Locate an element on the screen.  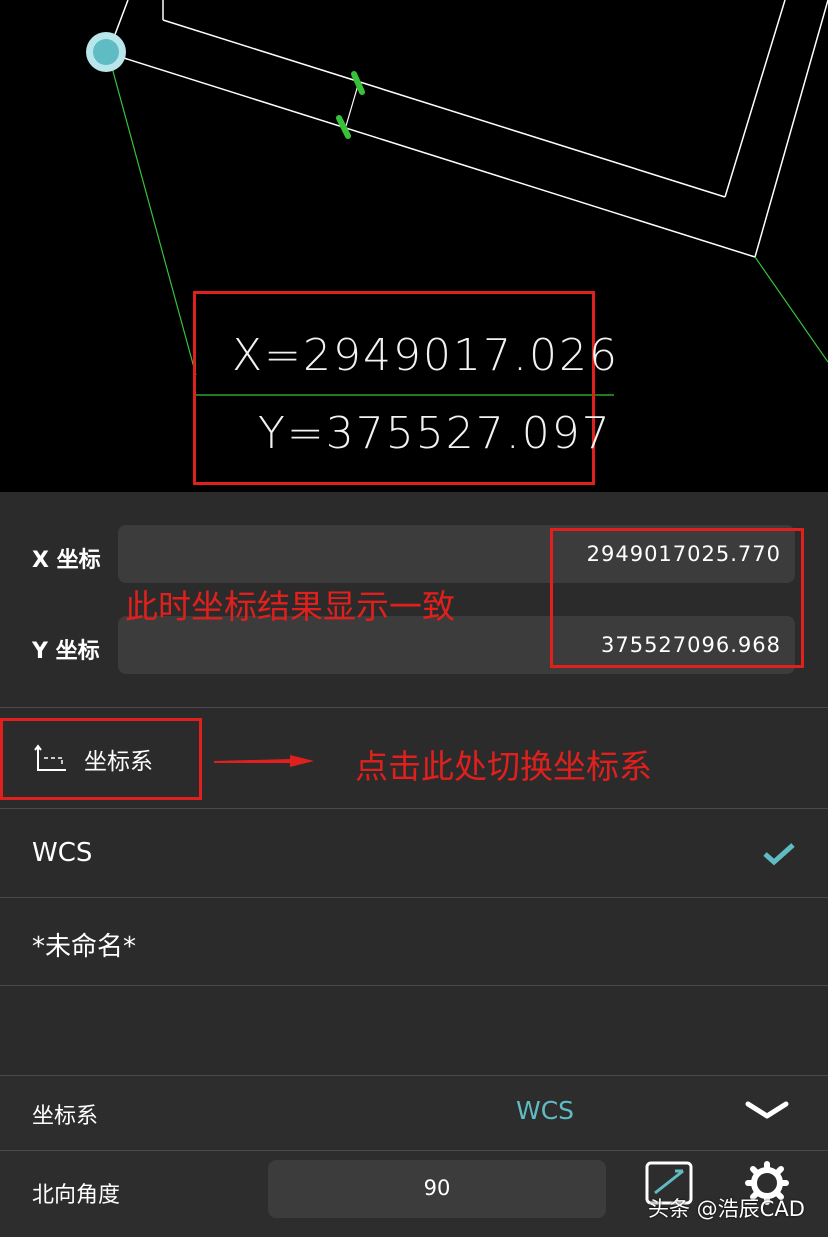
checkmark-icon is located at coordinates (779, 854).